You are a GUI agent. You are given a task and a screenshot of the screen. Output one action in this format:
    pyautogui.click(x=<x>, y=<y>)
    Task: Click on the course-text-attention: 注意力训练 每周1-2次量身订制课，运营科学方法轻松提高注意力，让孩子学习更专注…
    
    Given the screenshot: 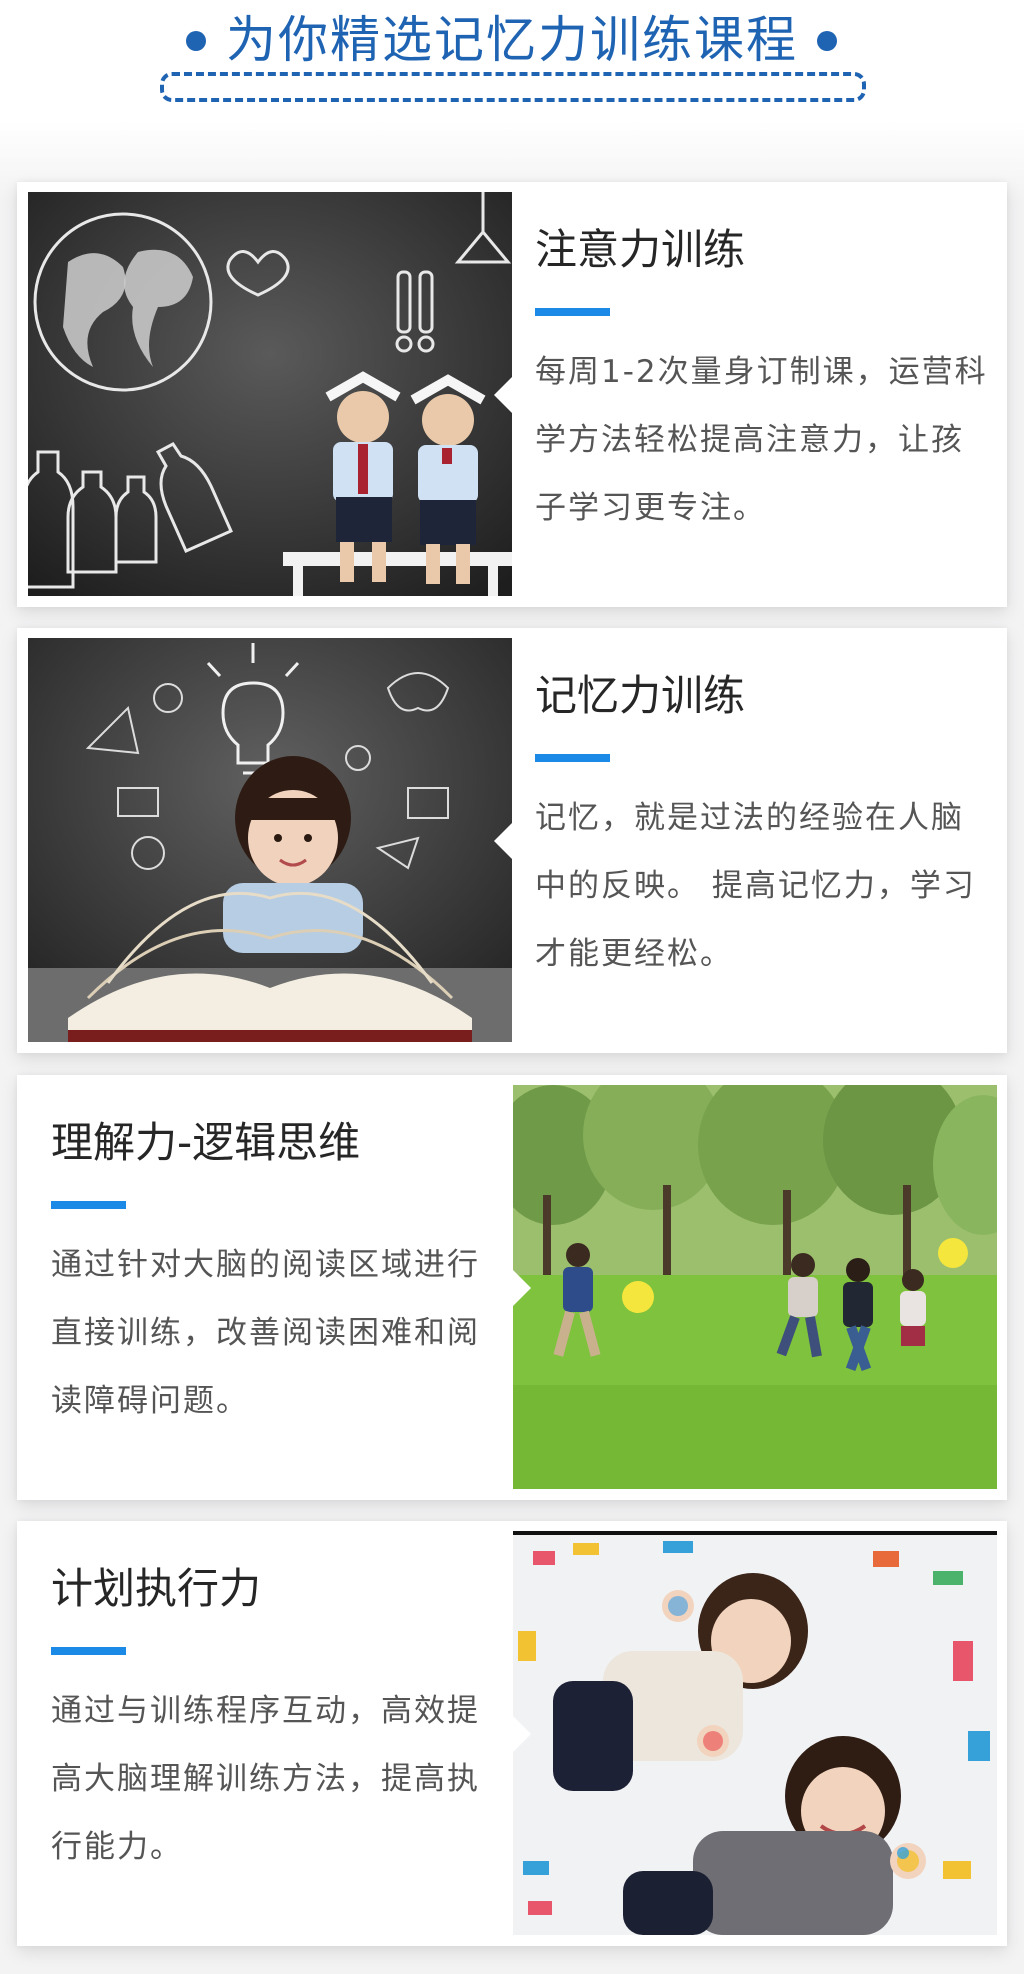 What is the action you would take?
    pyautogui.click(x=765, y=371)
    